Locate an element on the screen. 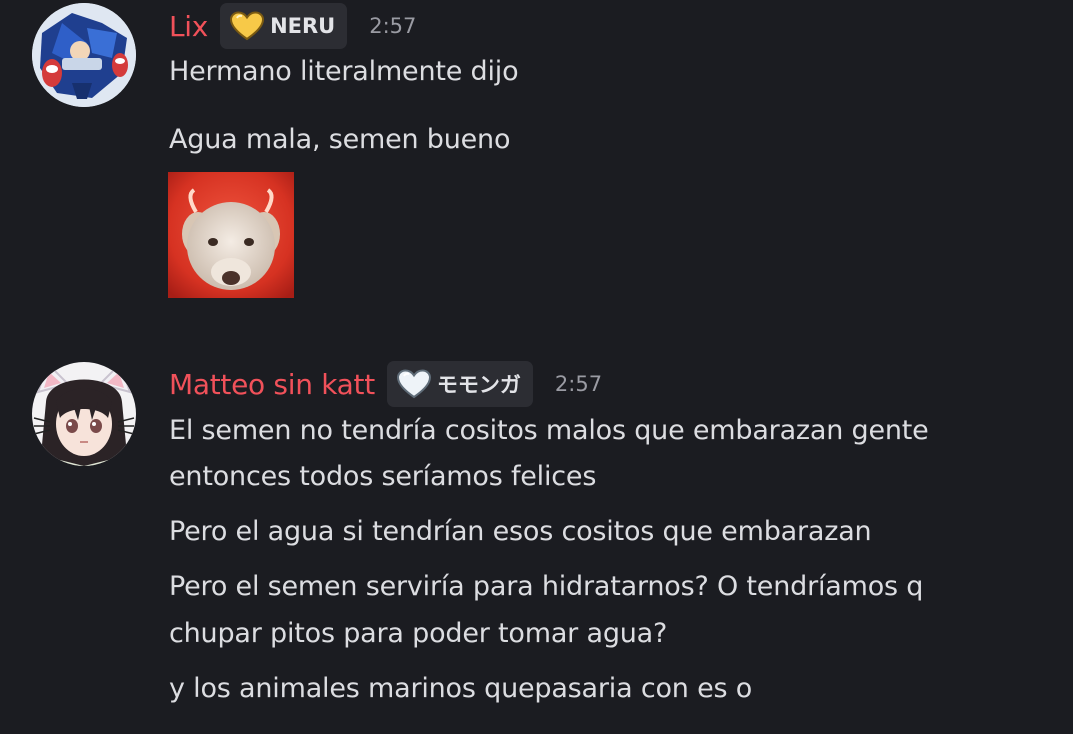 This screenshot has width=1073, height=734. guild-tag-label: モモンガ is located at coordinates (478, 385).